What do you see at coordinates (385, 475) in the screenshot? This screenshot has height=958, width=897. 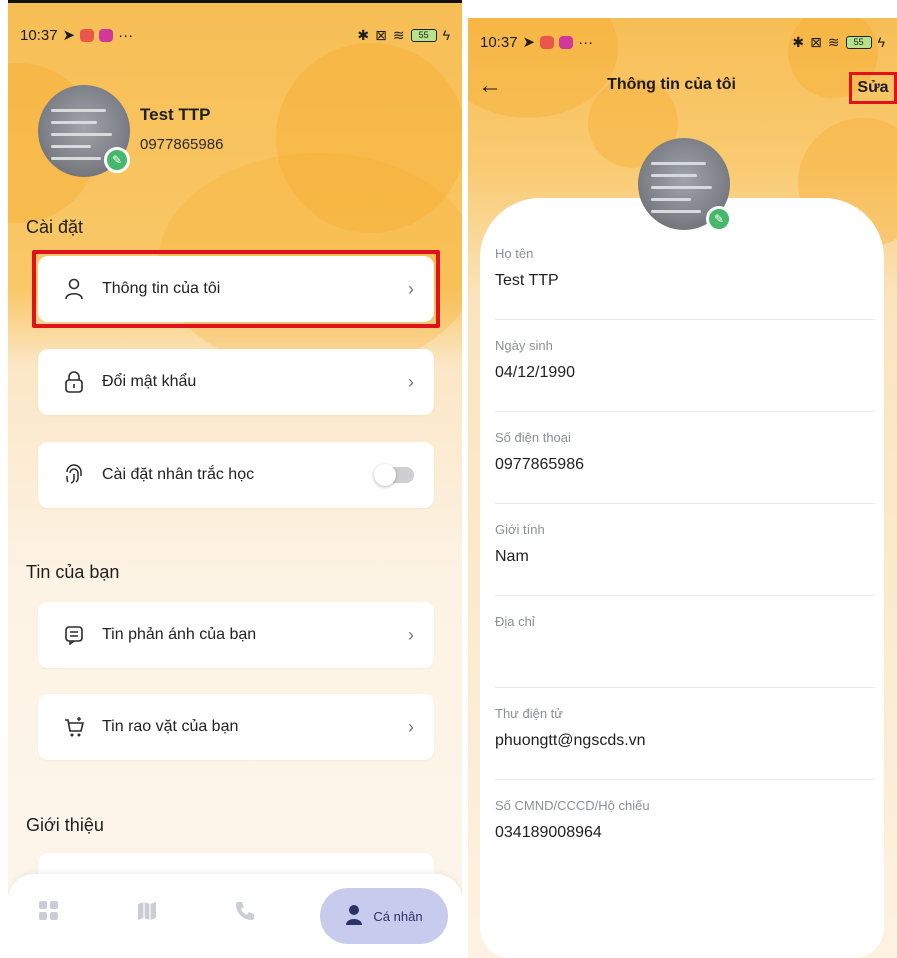 I see `toggle-knob` at bounding box center [385, 475].